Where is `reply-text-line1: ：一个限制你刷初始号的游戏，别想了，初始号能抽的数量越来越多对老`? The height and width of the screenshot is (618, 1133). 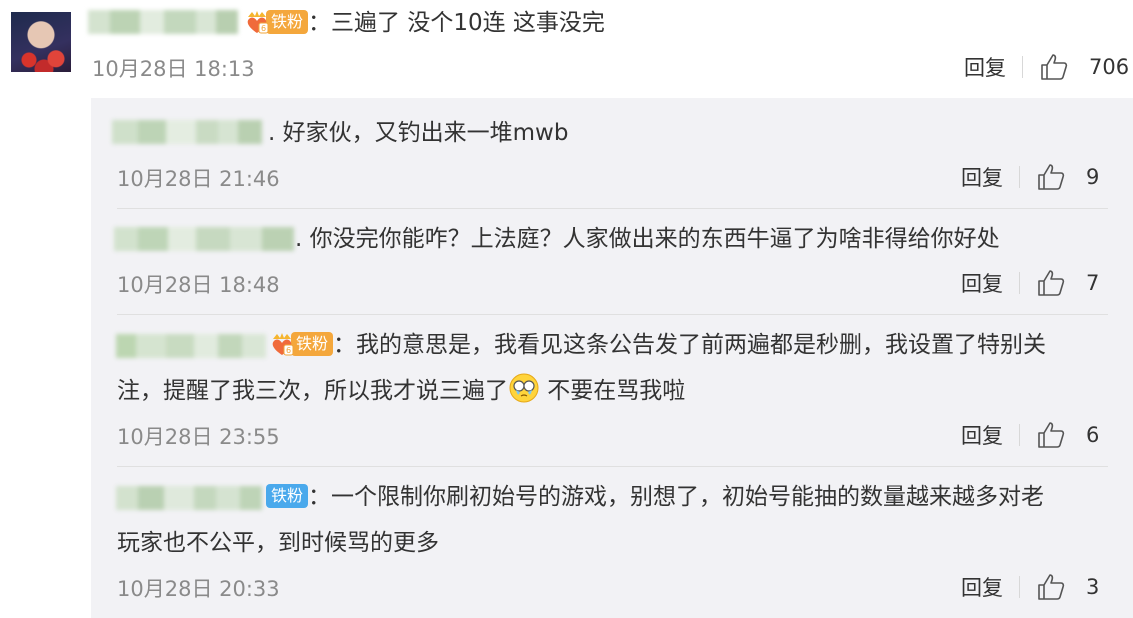
reply-text-line1: ：一个限制你刷初始号的游戏，别想了，初始号能抽的数量越来越多对老 is located at coordinates (676, 497).